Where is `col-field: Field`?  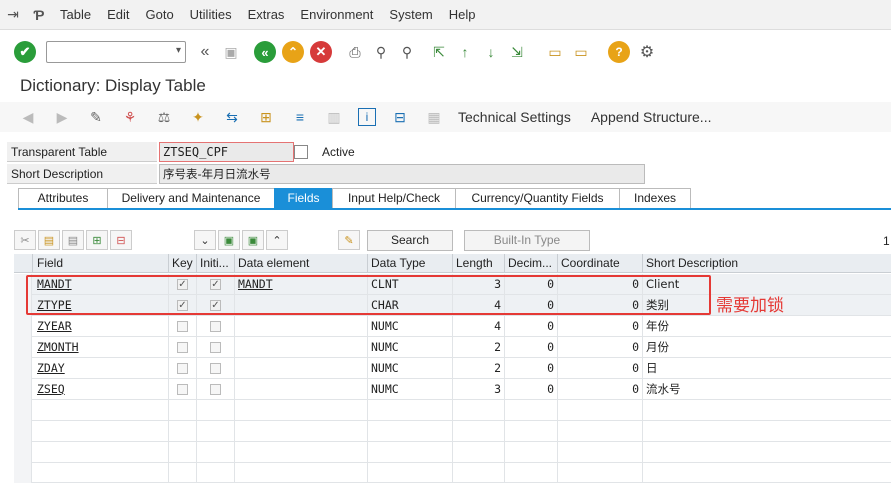 col-field: Field is located at coordinates (101, 263).